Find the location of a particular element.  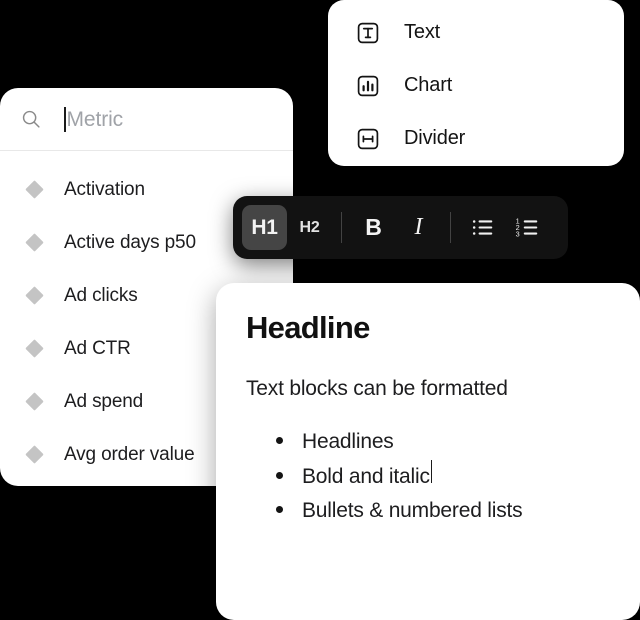

toolbar-bold-button: B is located at coordinates (373, 227).